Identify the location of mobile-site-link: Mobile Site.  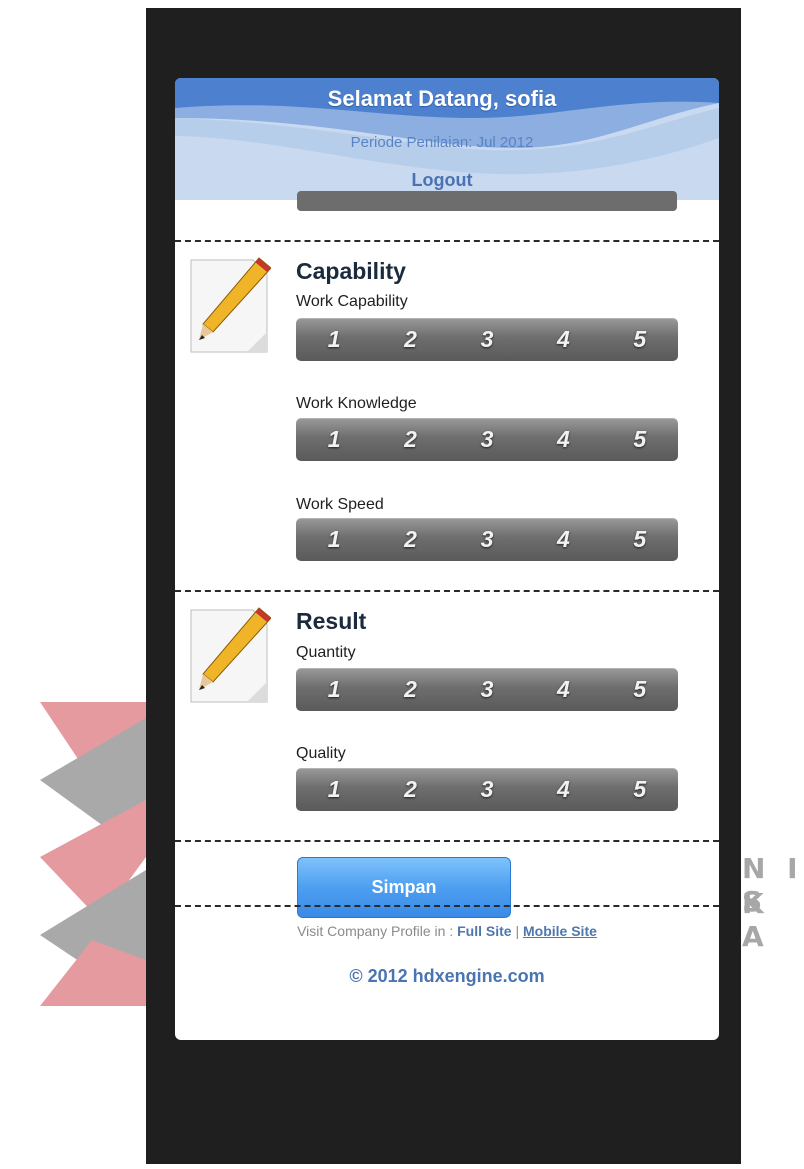
(560, 931).